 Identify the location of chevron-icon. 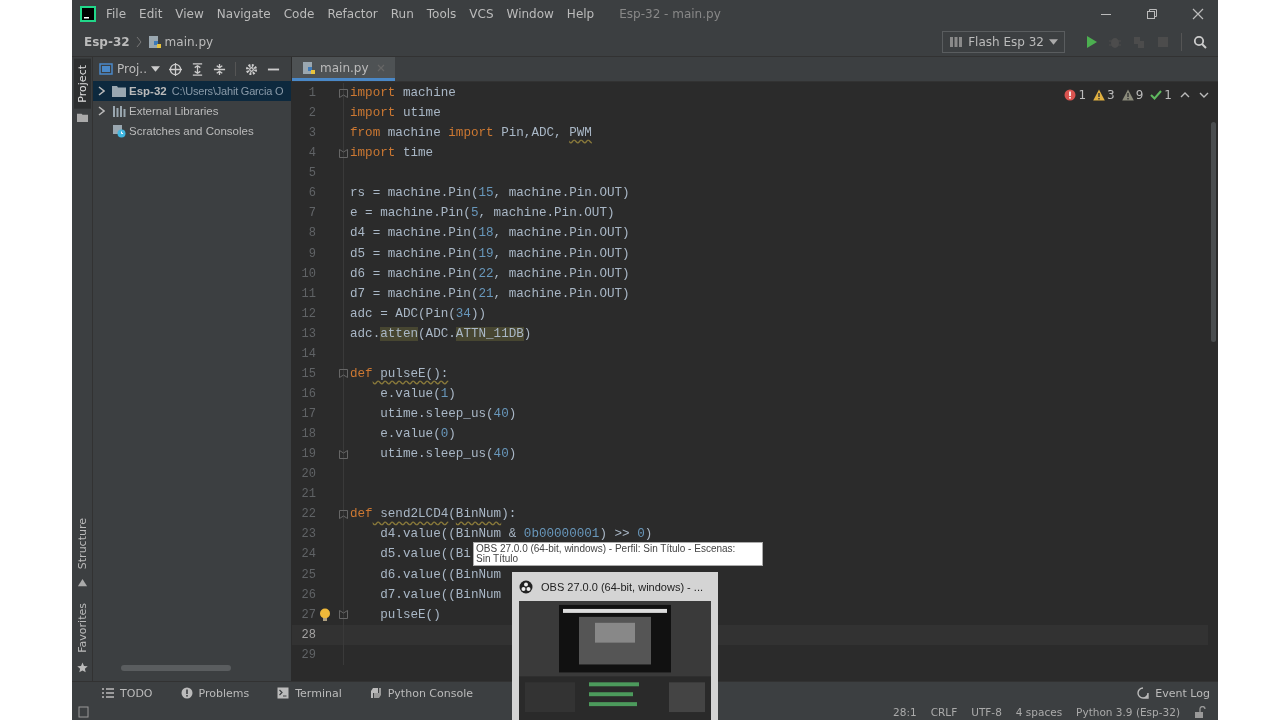
(138, 42).